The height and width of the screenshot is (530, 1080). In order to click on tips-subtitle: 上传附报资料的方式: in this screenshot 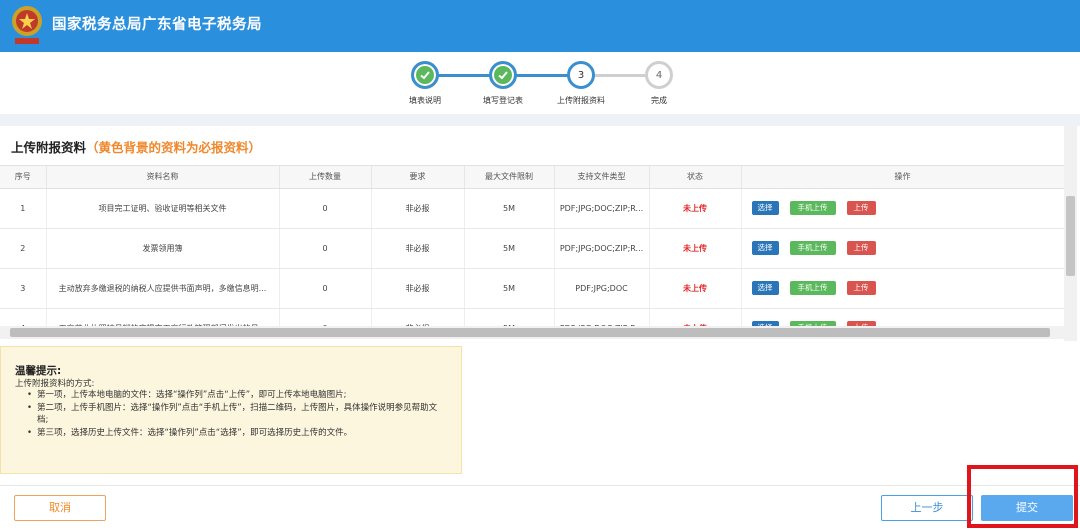, I will do `click(55, 384)`.